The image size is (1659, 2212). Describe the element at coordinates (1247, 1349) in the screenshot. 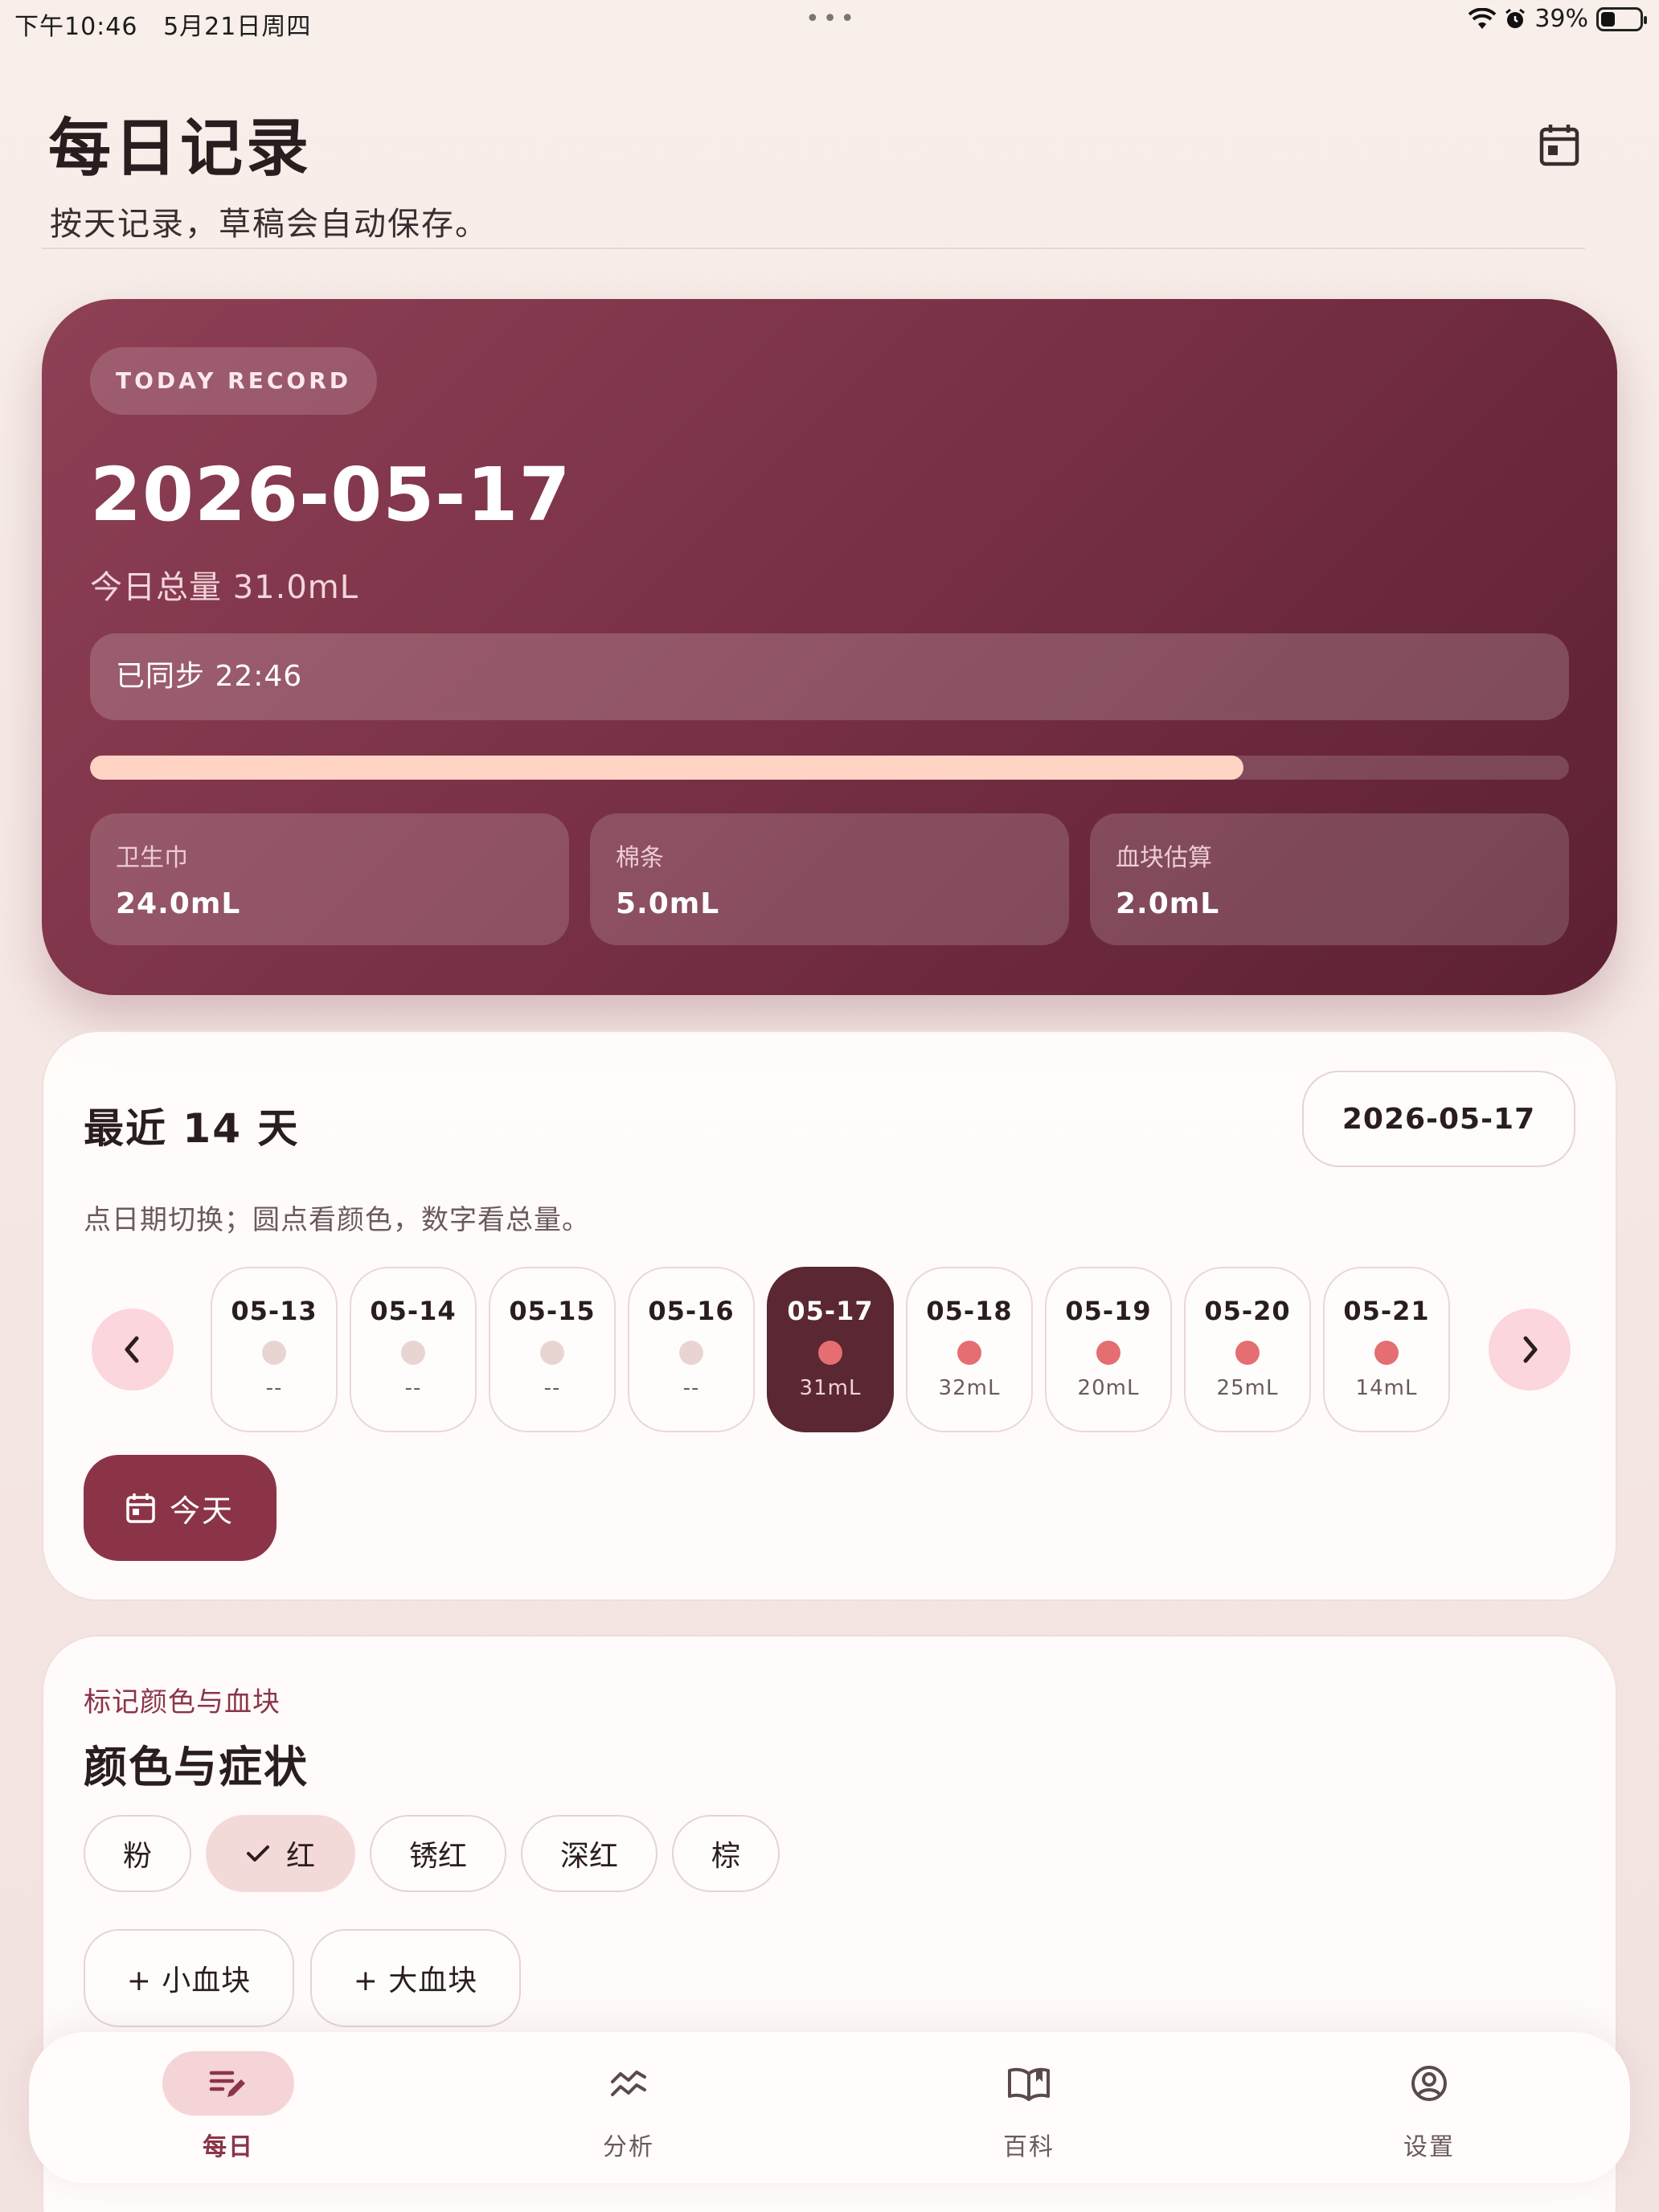

I see `day-chip: 05-20 25mL` at that location.